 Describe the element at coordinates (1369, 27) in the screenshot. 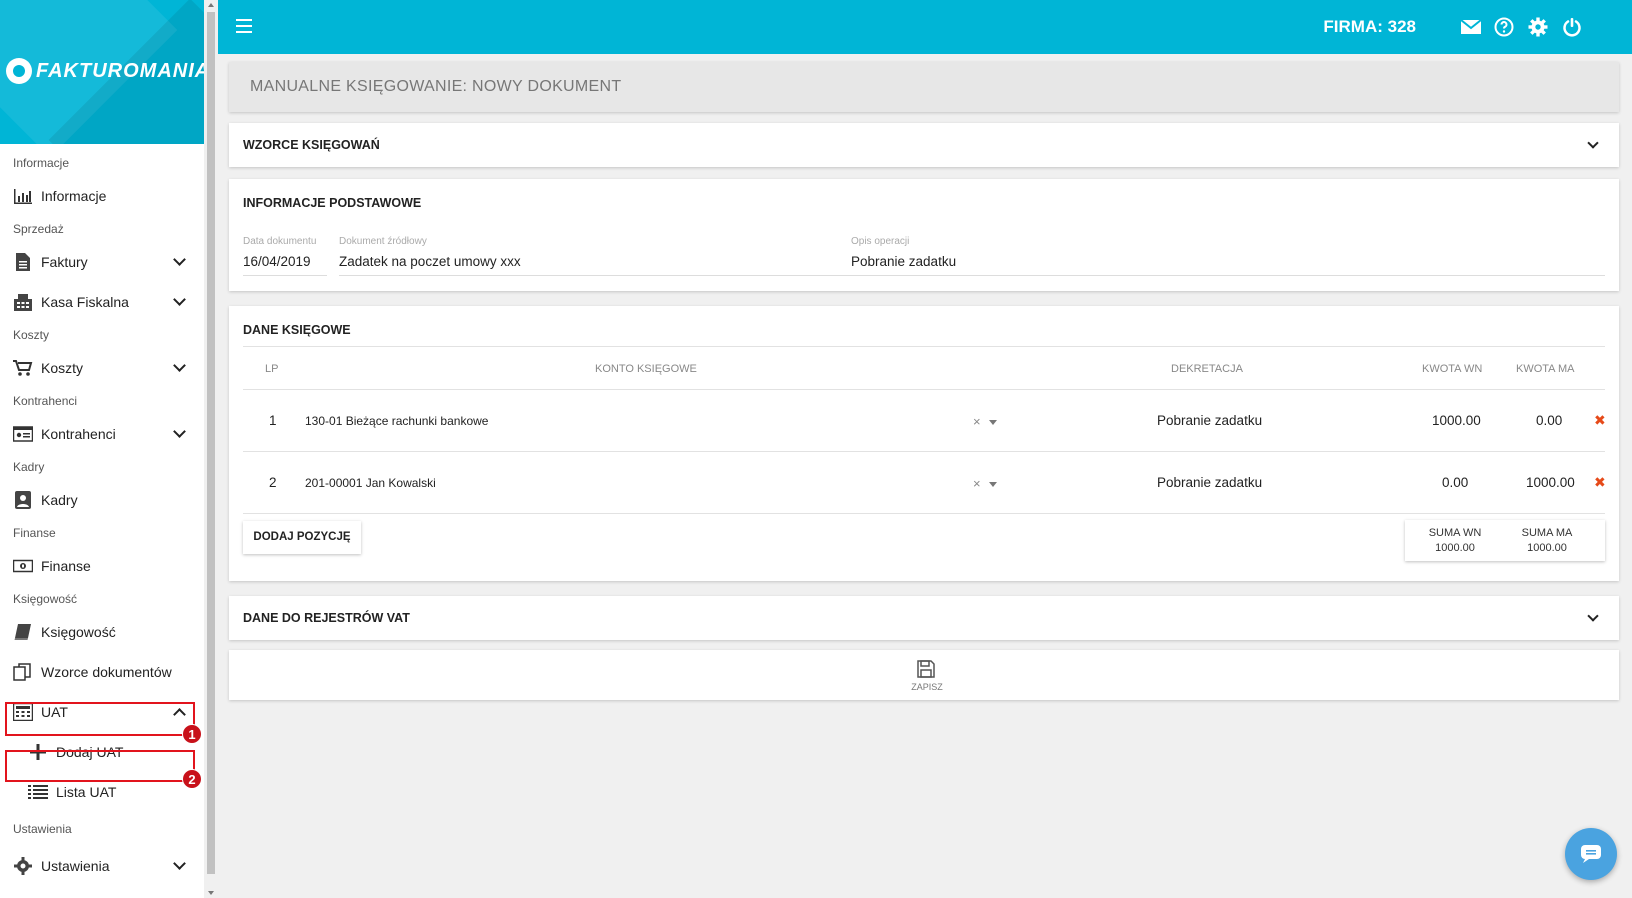

I see `firma-label: FIRMA: 328` at that location.